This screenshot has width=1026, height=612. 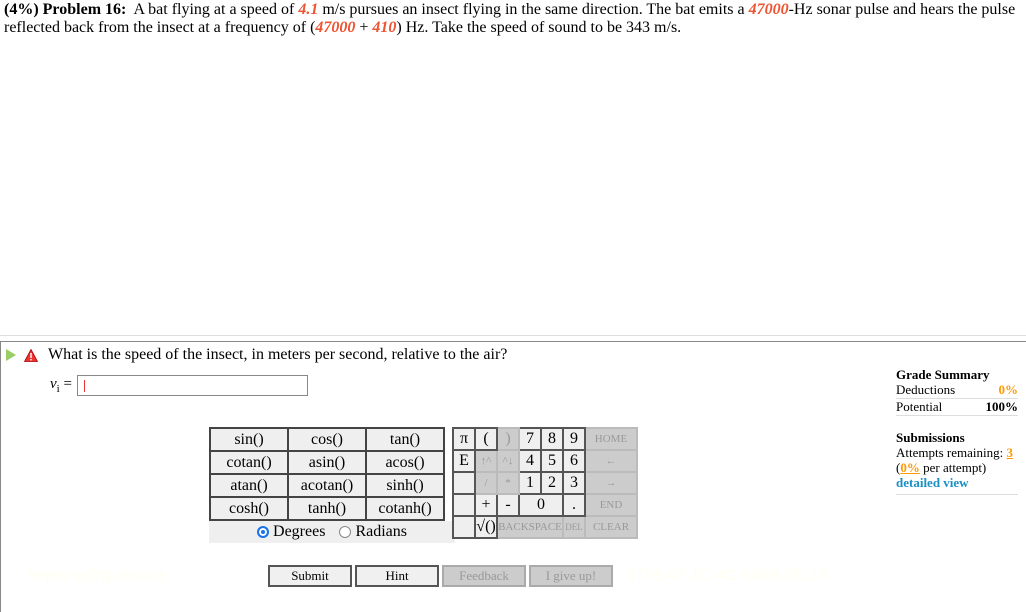 I want to click on key-sqrt: √(), so click(x=486, y=527).